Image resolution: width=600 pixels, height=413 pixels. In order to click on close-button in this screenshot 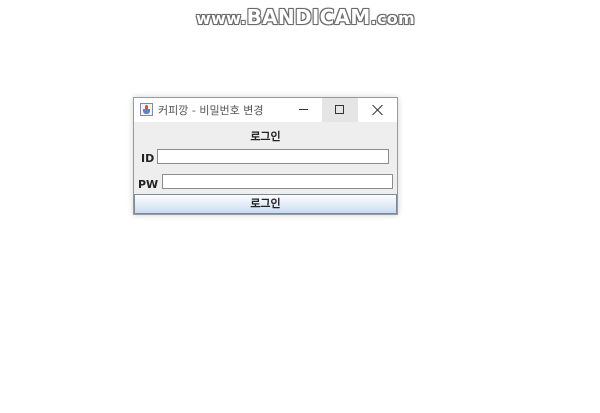, I will do `click(378, 110)`.